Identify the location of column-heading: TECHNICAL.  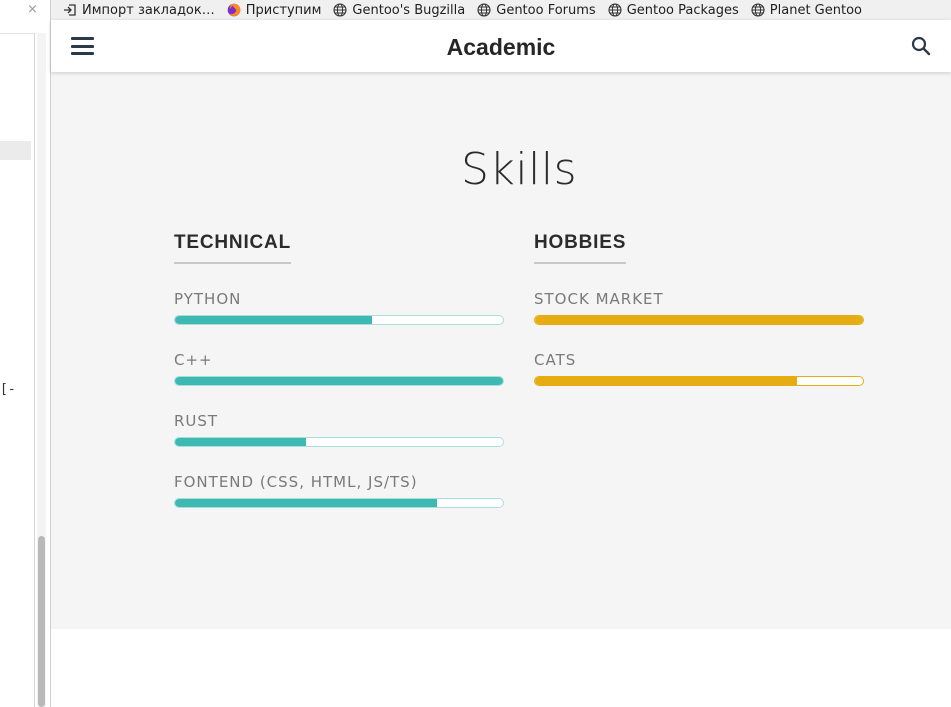
(232, 248).